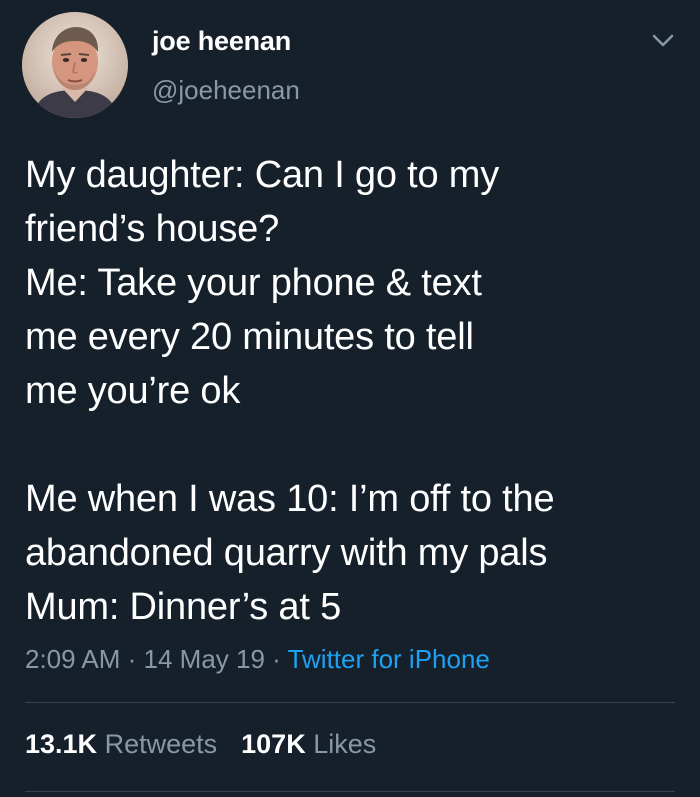  I want to click on likes-stat: 107K Likes, so click(308, 744).